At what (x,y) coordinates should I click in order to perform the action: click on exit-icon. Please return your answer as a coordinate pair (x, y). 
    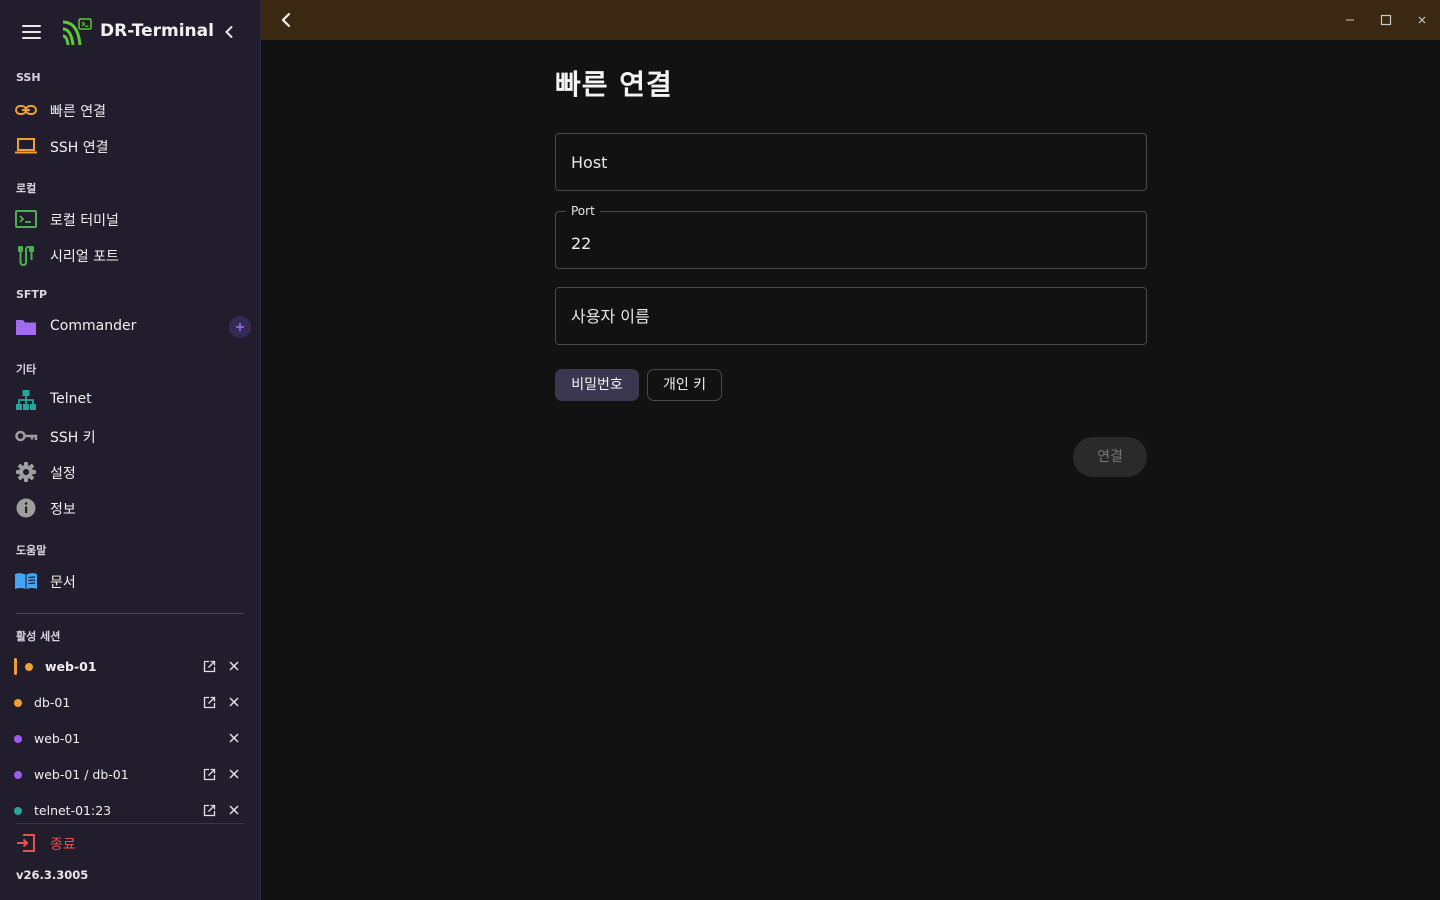
    Looking at the image, I should click on (26, 843).